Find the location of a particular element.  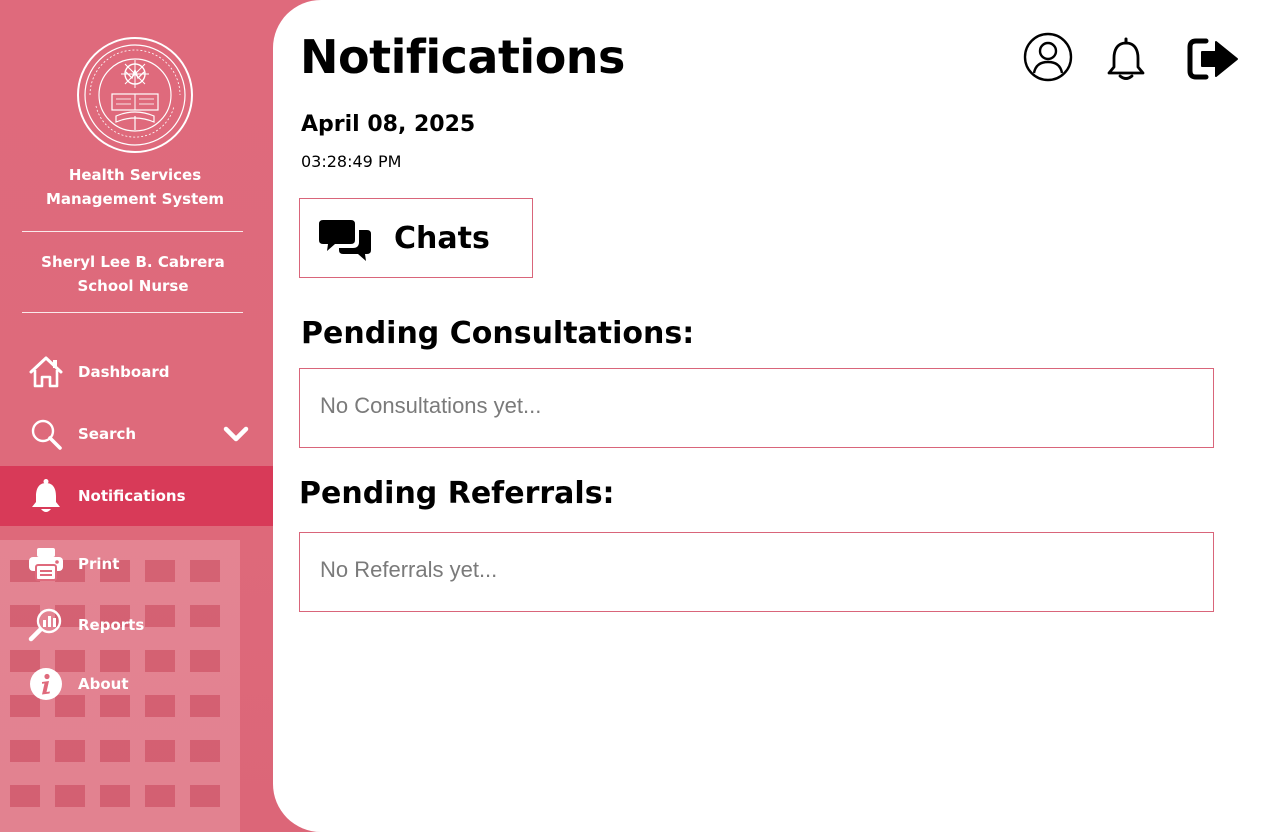

sidebar-item-reports: Reports is located at coordinates (136, 625).